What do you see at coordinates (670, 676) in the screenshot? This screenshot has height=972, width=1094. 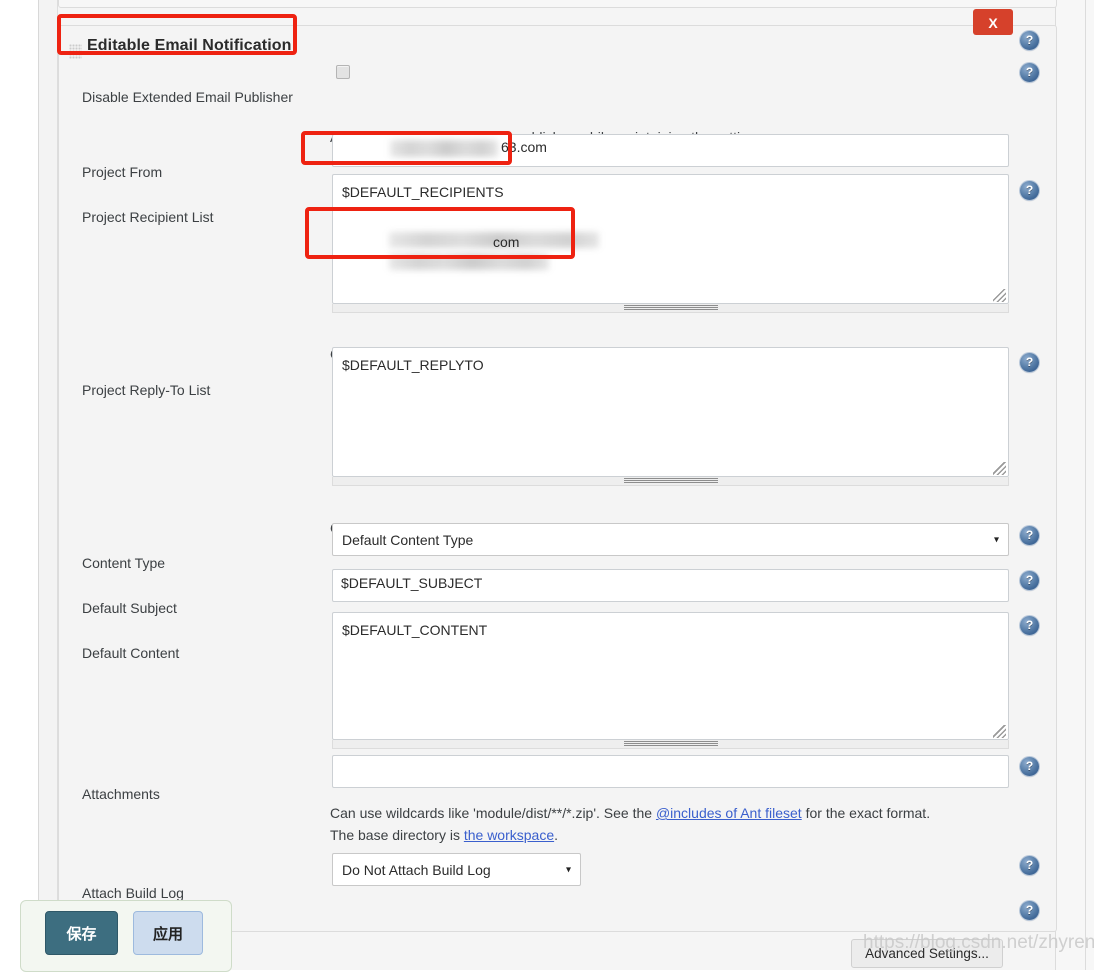 I see `default-content-textarea: $DEFAULT_CONTENT` at bounding box center [670, 676].